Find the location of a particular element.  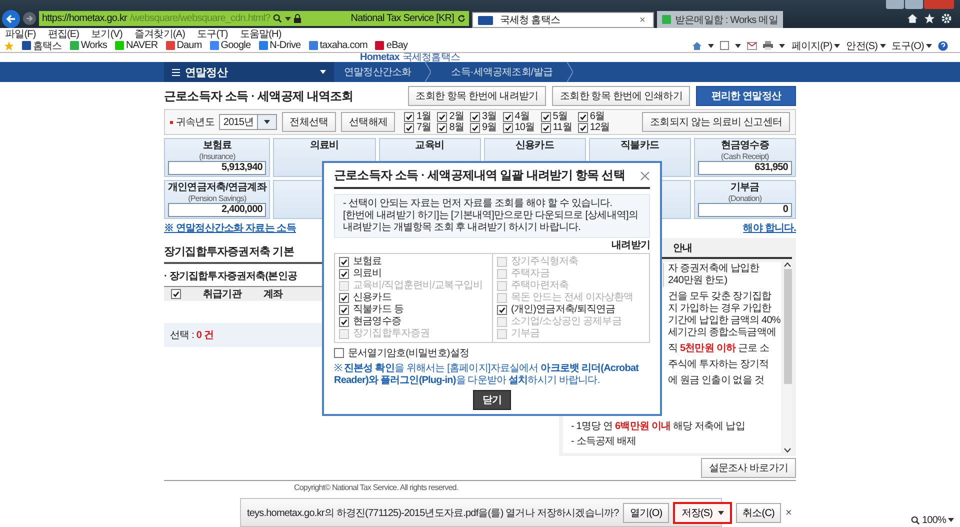

favorites-star-icon is located at coordinates (9, 45).